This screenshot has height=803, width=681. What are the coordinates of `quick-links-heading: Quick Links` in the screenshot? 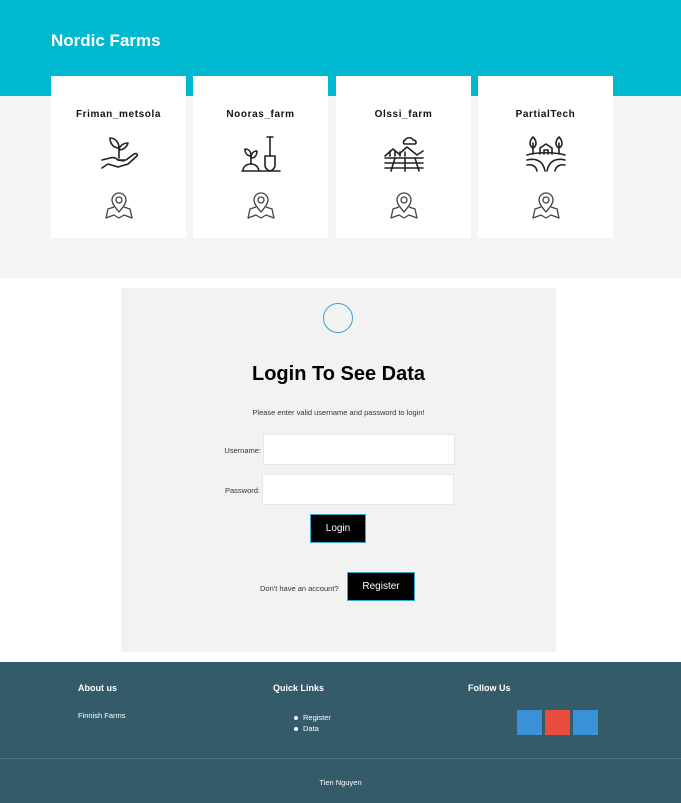 It's located at (299, 688).